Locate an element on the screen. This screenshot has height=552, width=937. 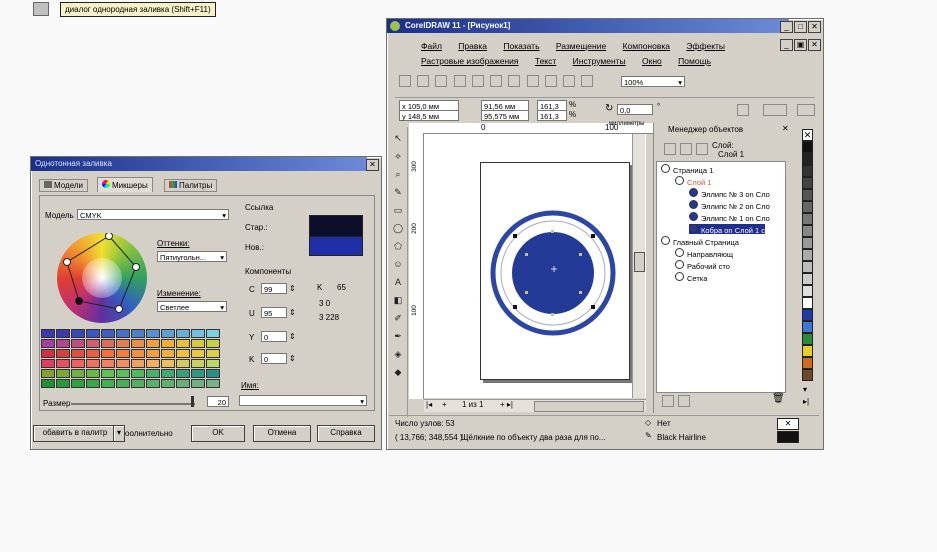
undo-icon is located at coordinates (532, 81).